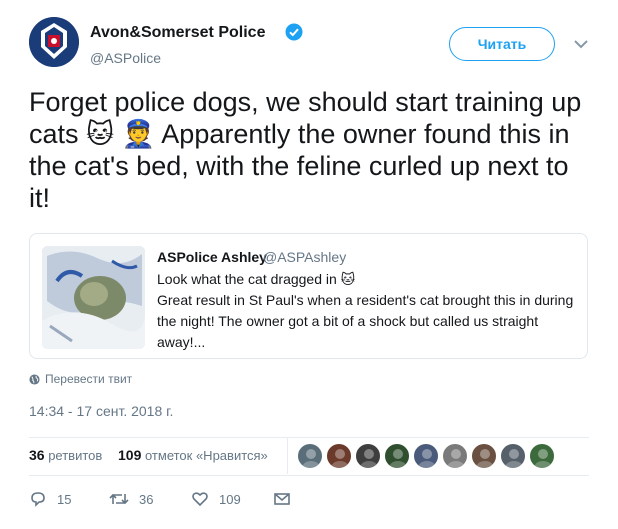 This screenshot has width=618, height=529. Describe the element at coordinates (502, 44) in the screenshot. I see `follow-button: Читать` at that location.